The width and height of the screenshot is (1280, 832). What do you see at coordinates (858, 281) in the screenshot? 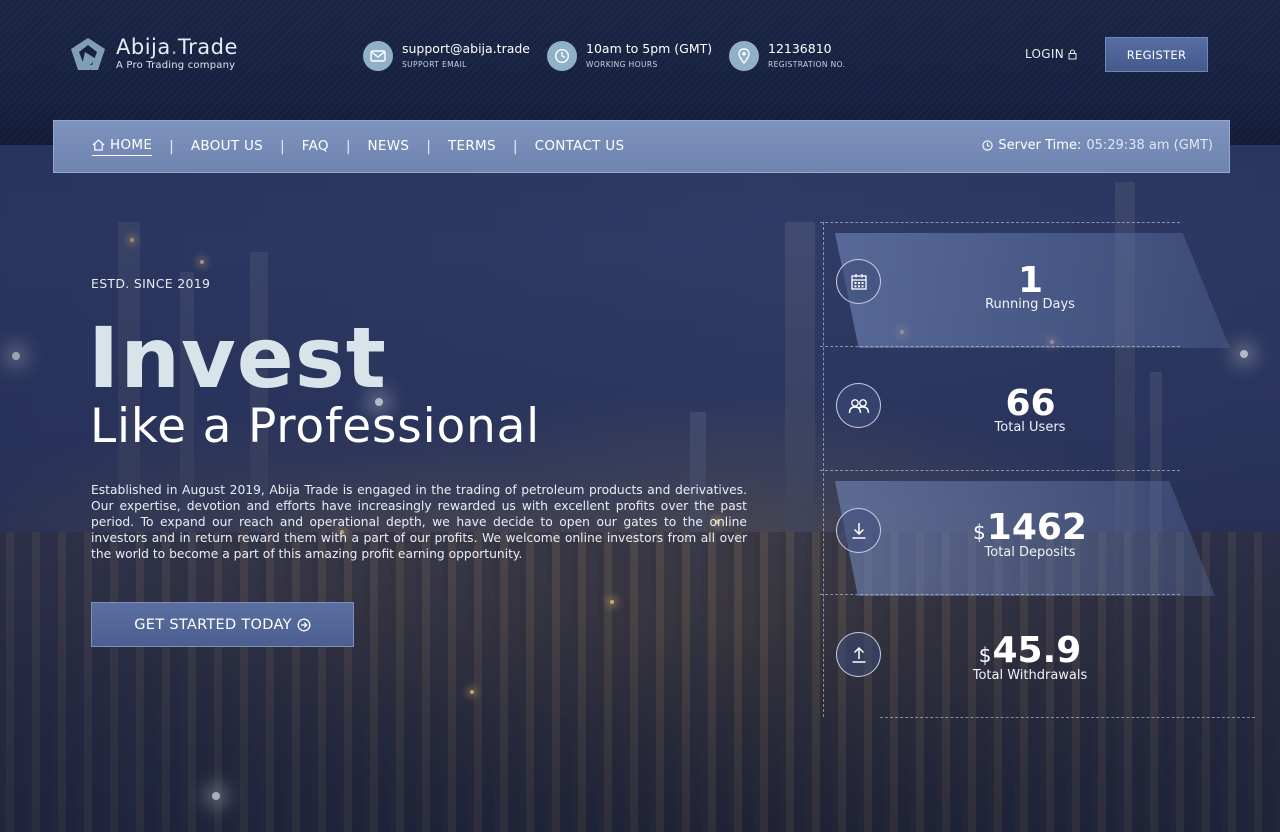
I see `calendar-icon` at bounding box center [858, 281].